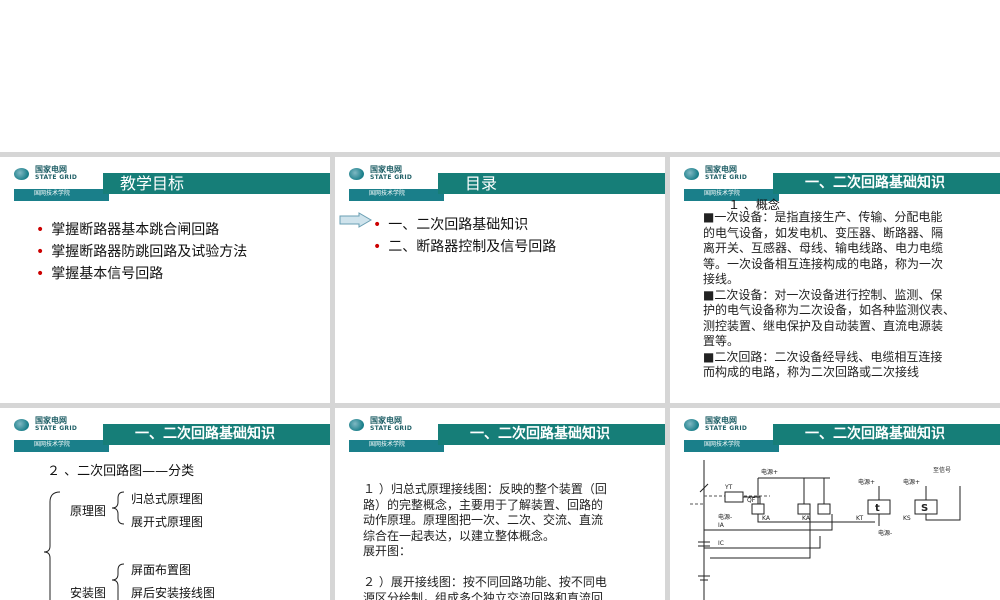 The height and width of the screenshot is (600, 1000). Describe the element at coordinates (728, 487) in the screenshot. I see `label-yt: YT` at that location.